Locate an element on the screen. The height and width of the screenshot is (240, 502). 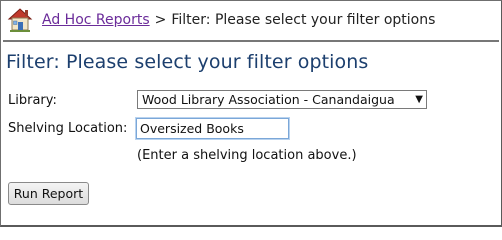
library-label: Library: is located at coordinates (32, 100).